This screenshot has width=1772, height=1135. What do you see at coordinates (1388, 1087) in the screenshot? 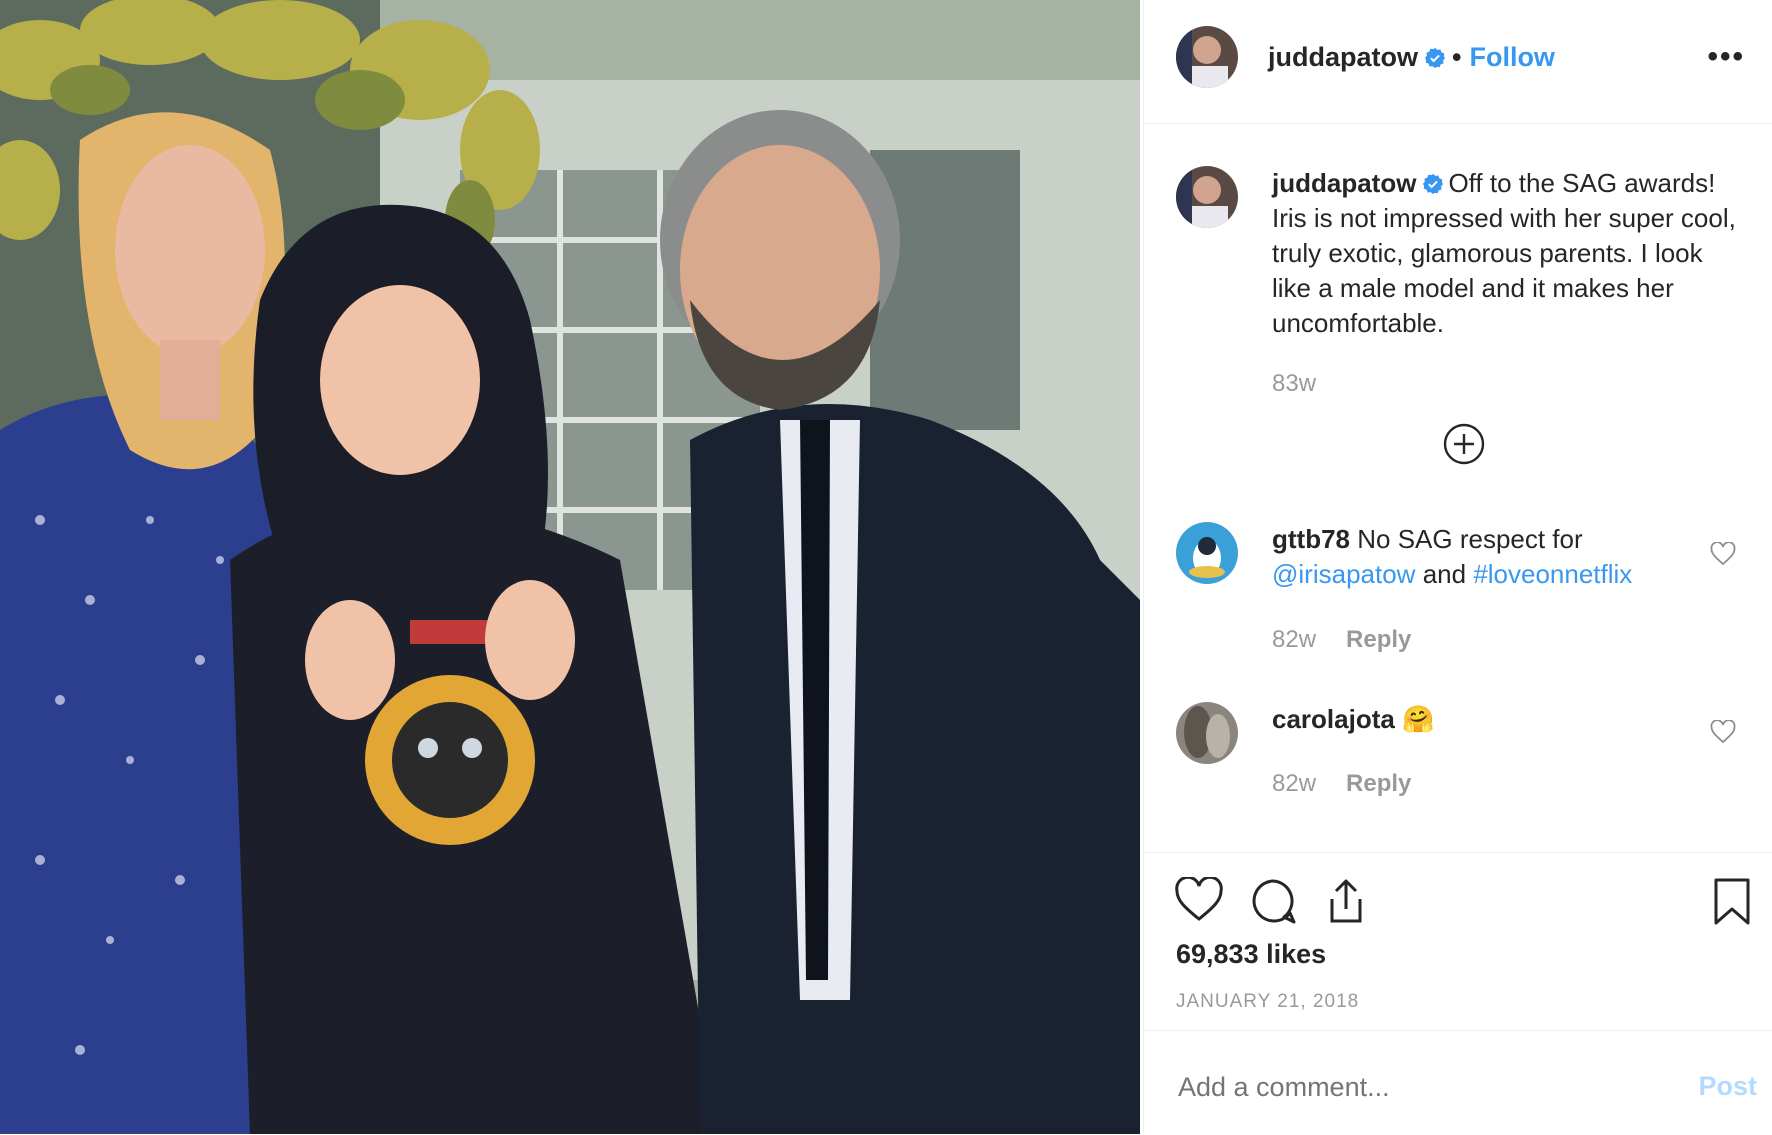
I see `comment-input` at bounding box center [1388, 1087].